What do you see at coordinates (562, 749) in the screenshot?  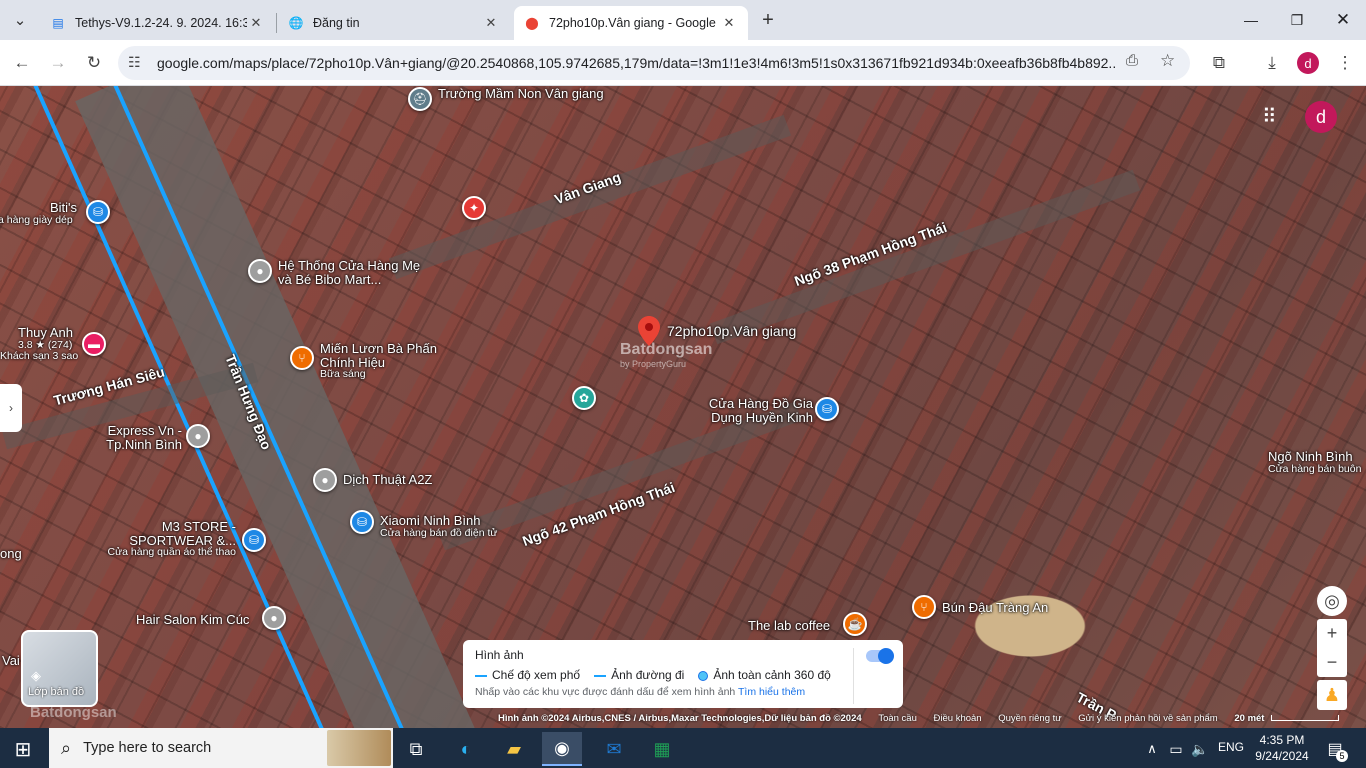 I see `chrome-icon: ◉` at bounding box center [562, 749].